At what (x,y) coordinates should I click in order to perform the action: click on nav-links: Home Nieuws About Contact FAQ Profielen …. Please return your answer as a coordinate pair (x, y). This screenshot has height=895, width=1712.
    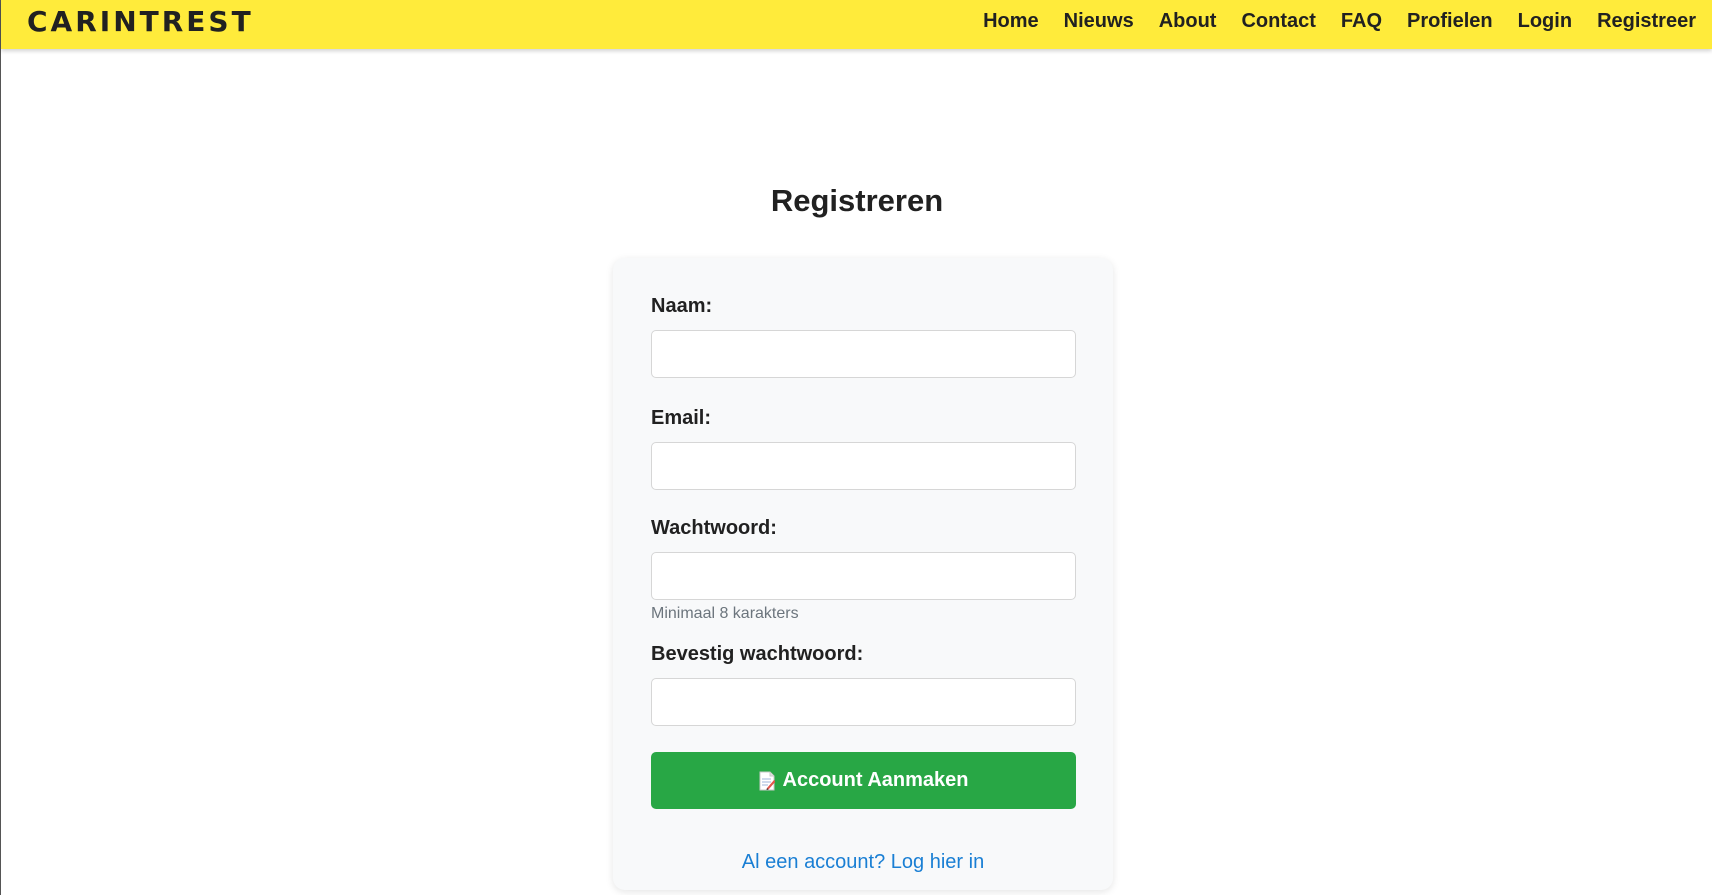
    Looking at the image, I should click on (1333, 21).